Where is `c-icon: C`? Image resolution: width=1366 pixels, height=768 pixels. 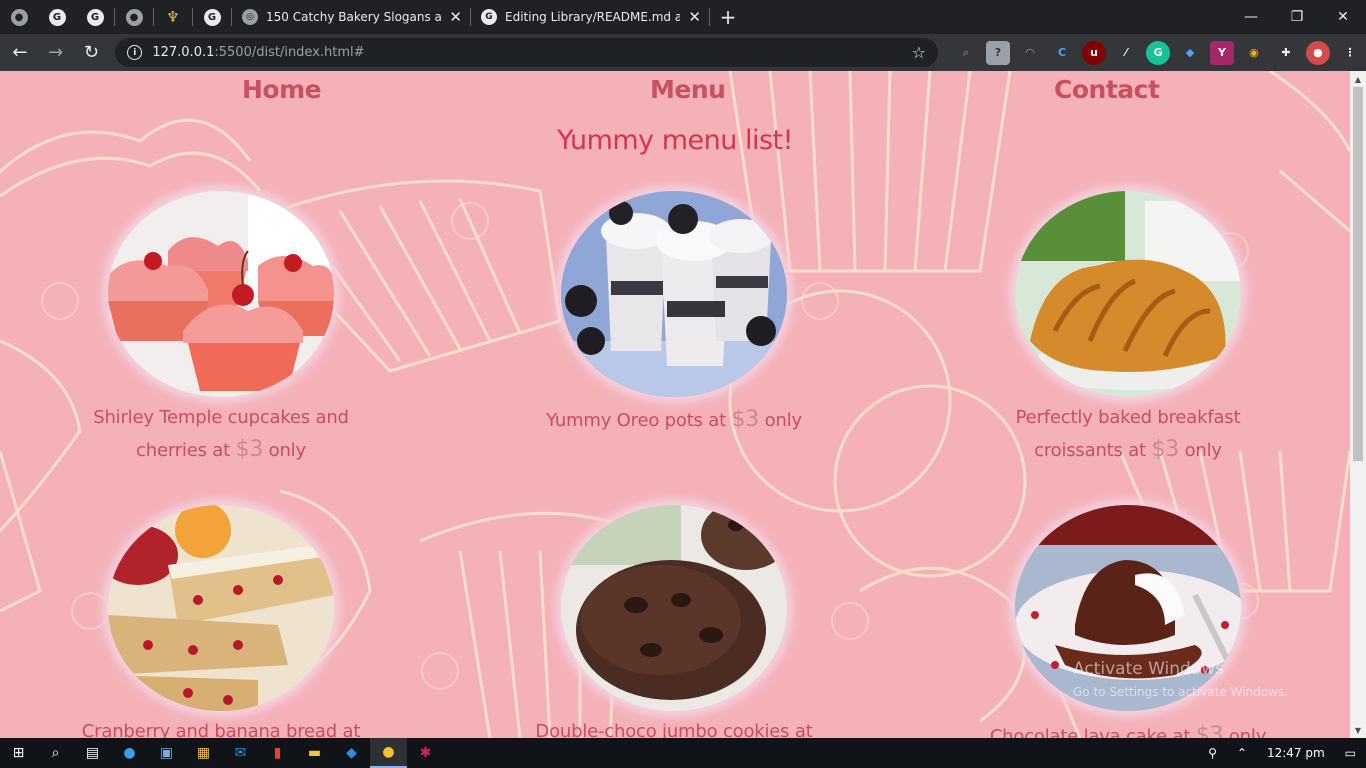 c-icon: C is located at coordinates (1062, 53).